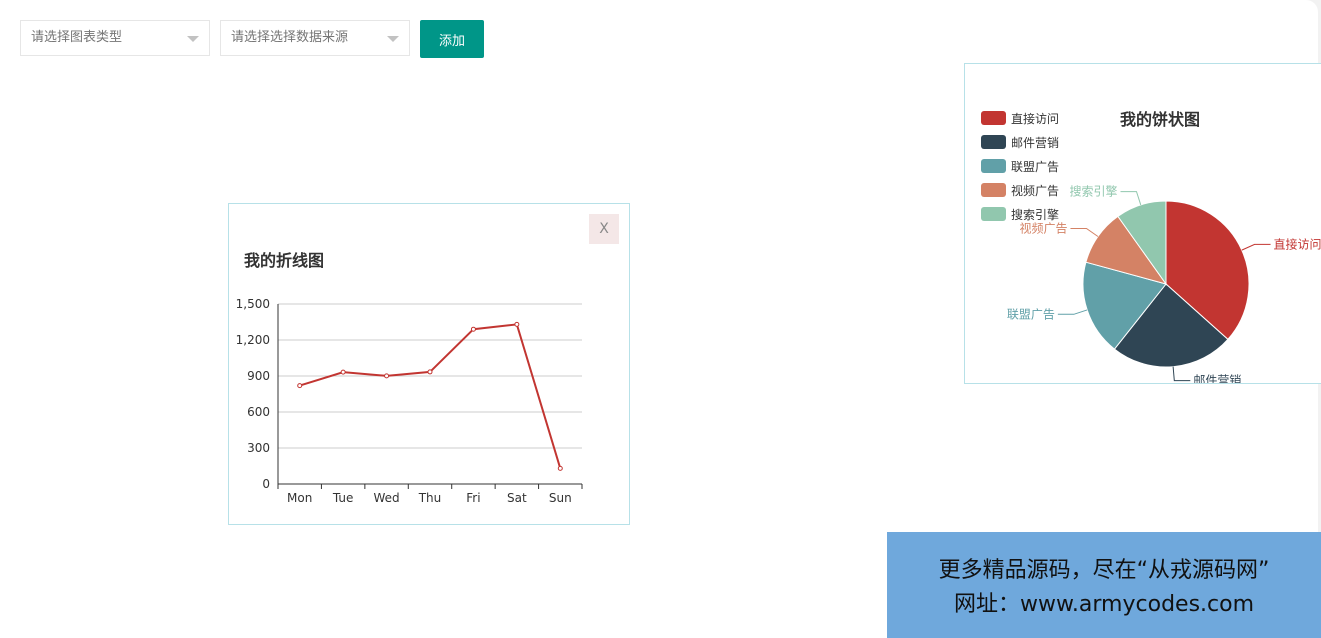 The width and height of the screenshot is (1321, 638). I want to click on x-tick-label: Wed, so click(386, 498).